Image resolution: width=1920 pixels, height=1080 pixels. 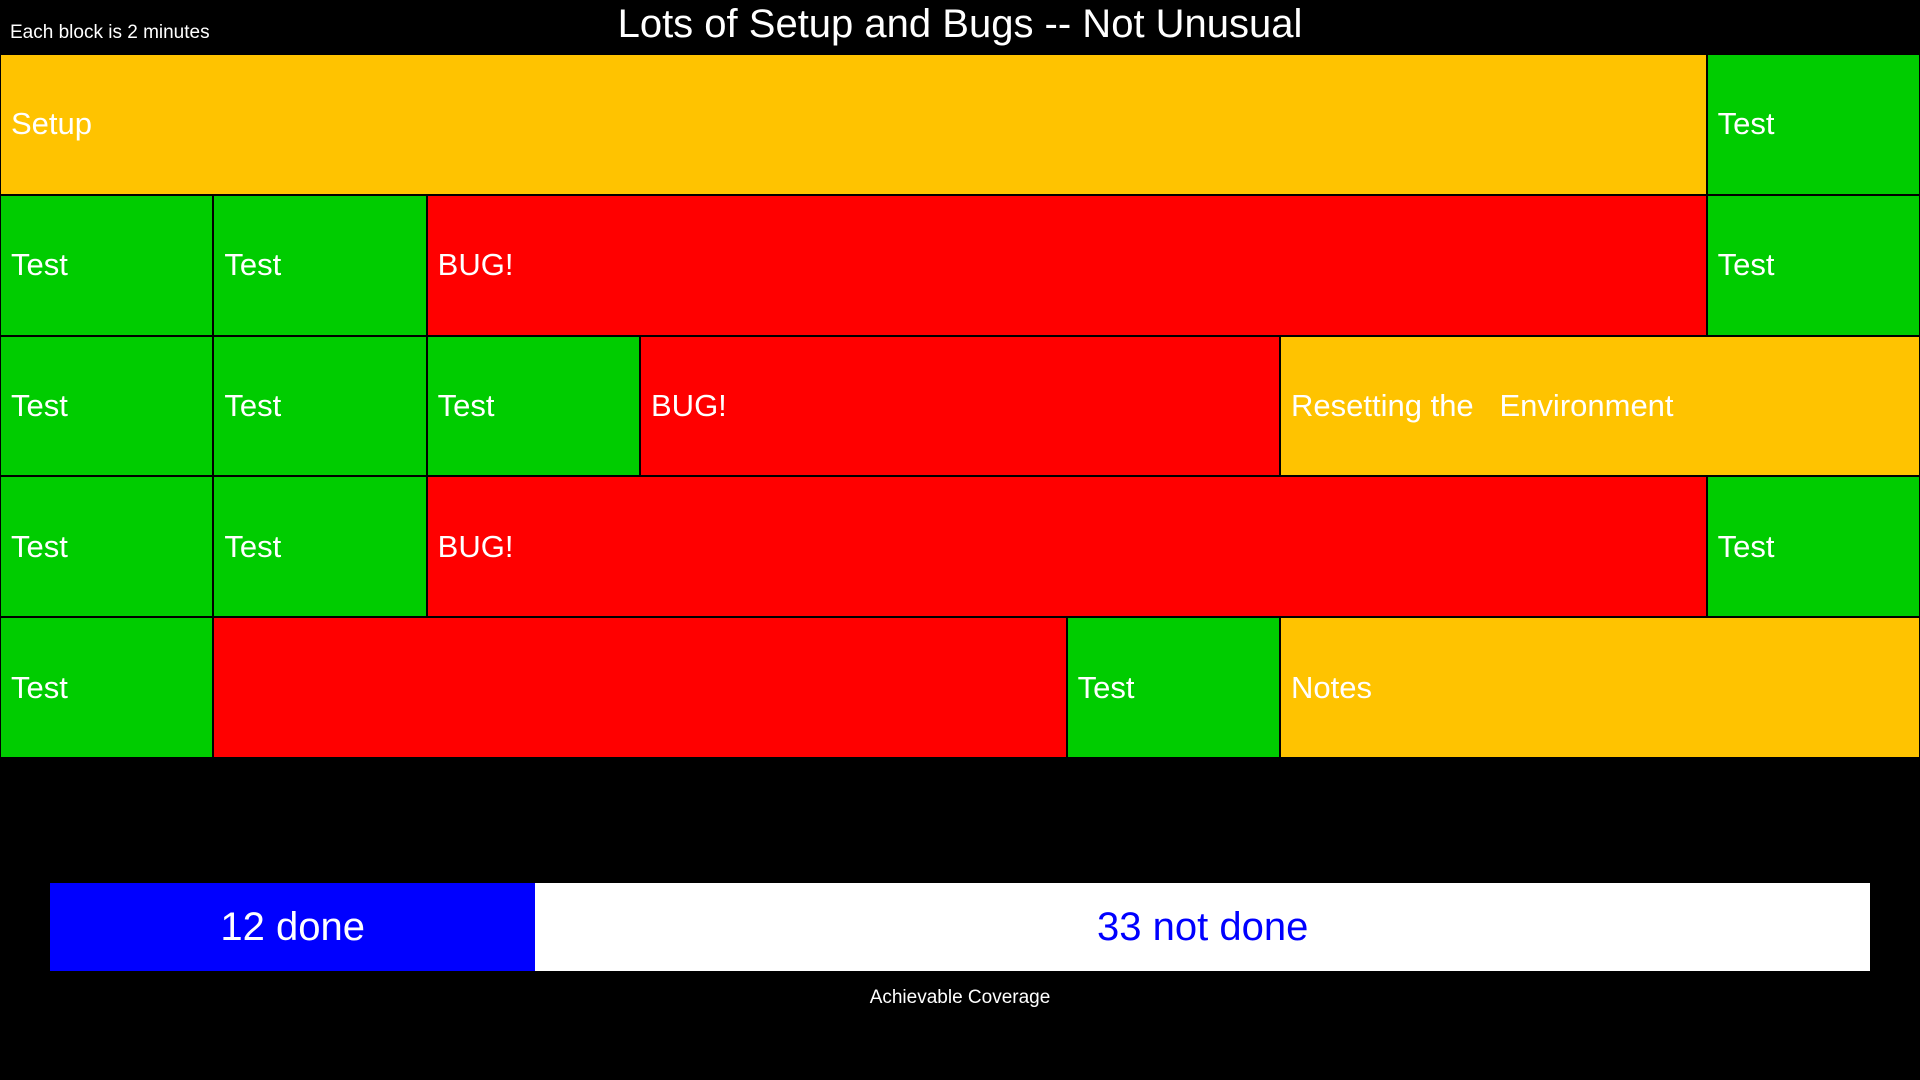 What do you see at coordinates (960, 997) in the screenshot?
I see `coverage-caption: Achievable Coverage` at bounding box center [960, 997].